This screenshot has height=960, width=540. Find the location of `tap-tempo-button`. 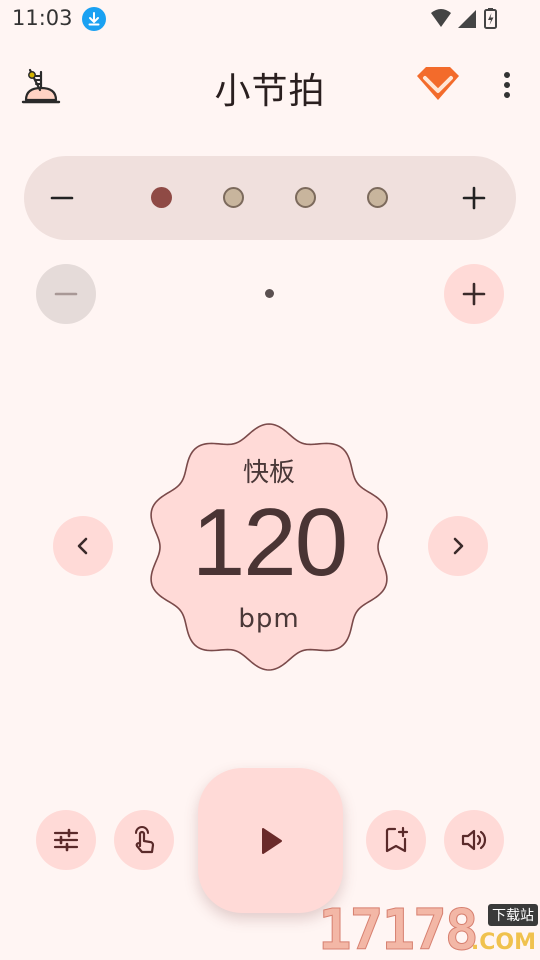

tap-tempo-button is located at coordinates (144, 840).